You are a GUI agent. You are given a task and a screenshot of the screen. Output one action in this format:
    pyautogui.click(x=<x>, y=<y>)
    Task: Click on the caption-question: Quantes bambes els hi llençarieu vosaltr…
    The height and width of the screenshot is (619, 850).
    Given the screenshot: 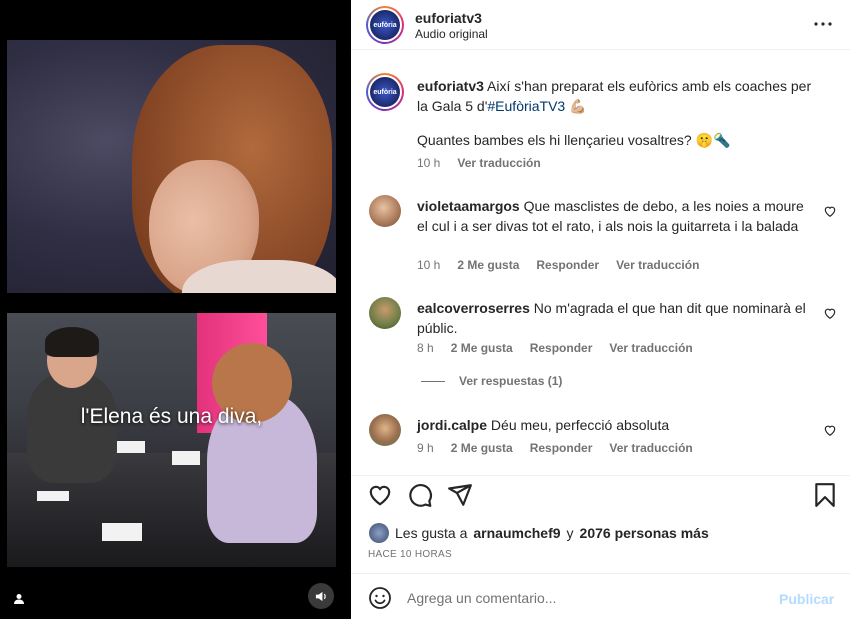 What is the action you would take?
    pyautogui.click(x=574, y=140)
    